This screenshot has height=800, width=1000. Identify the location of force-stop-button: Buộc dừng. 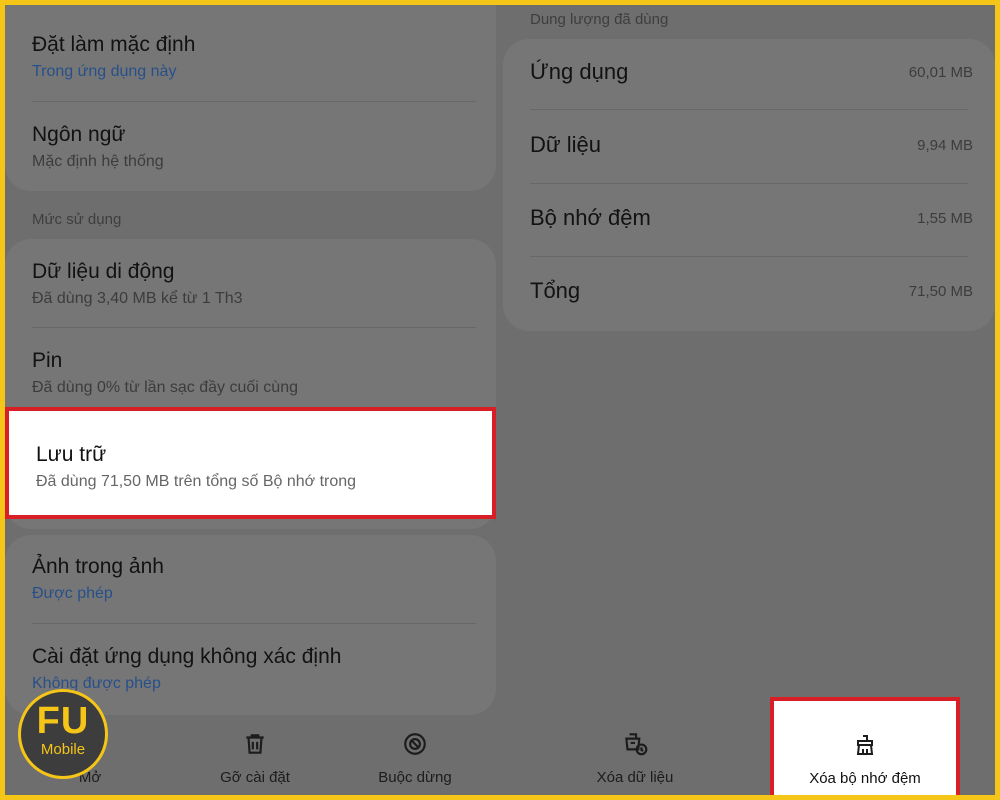
(415, 758).